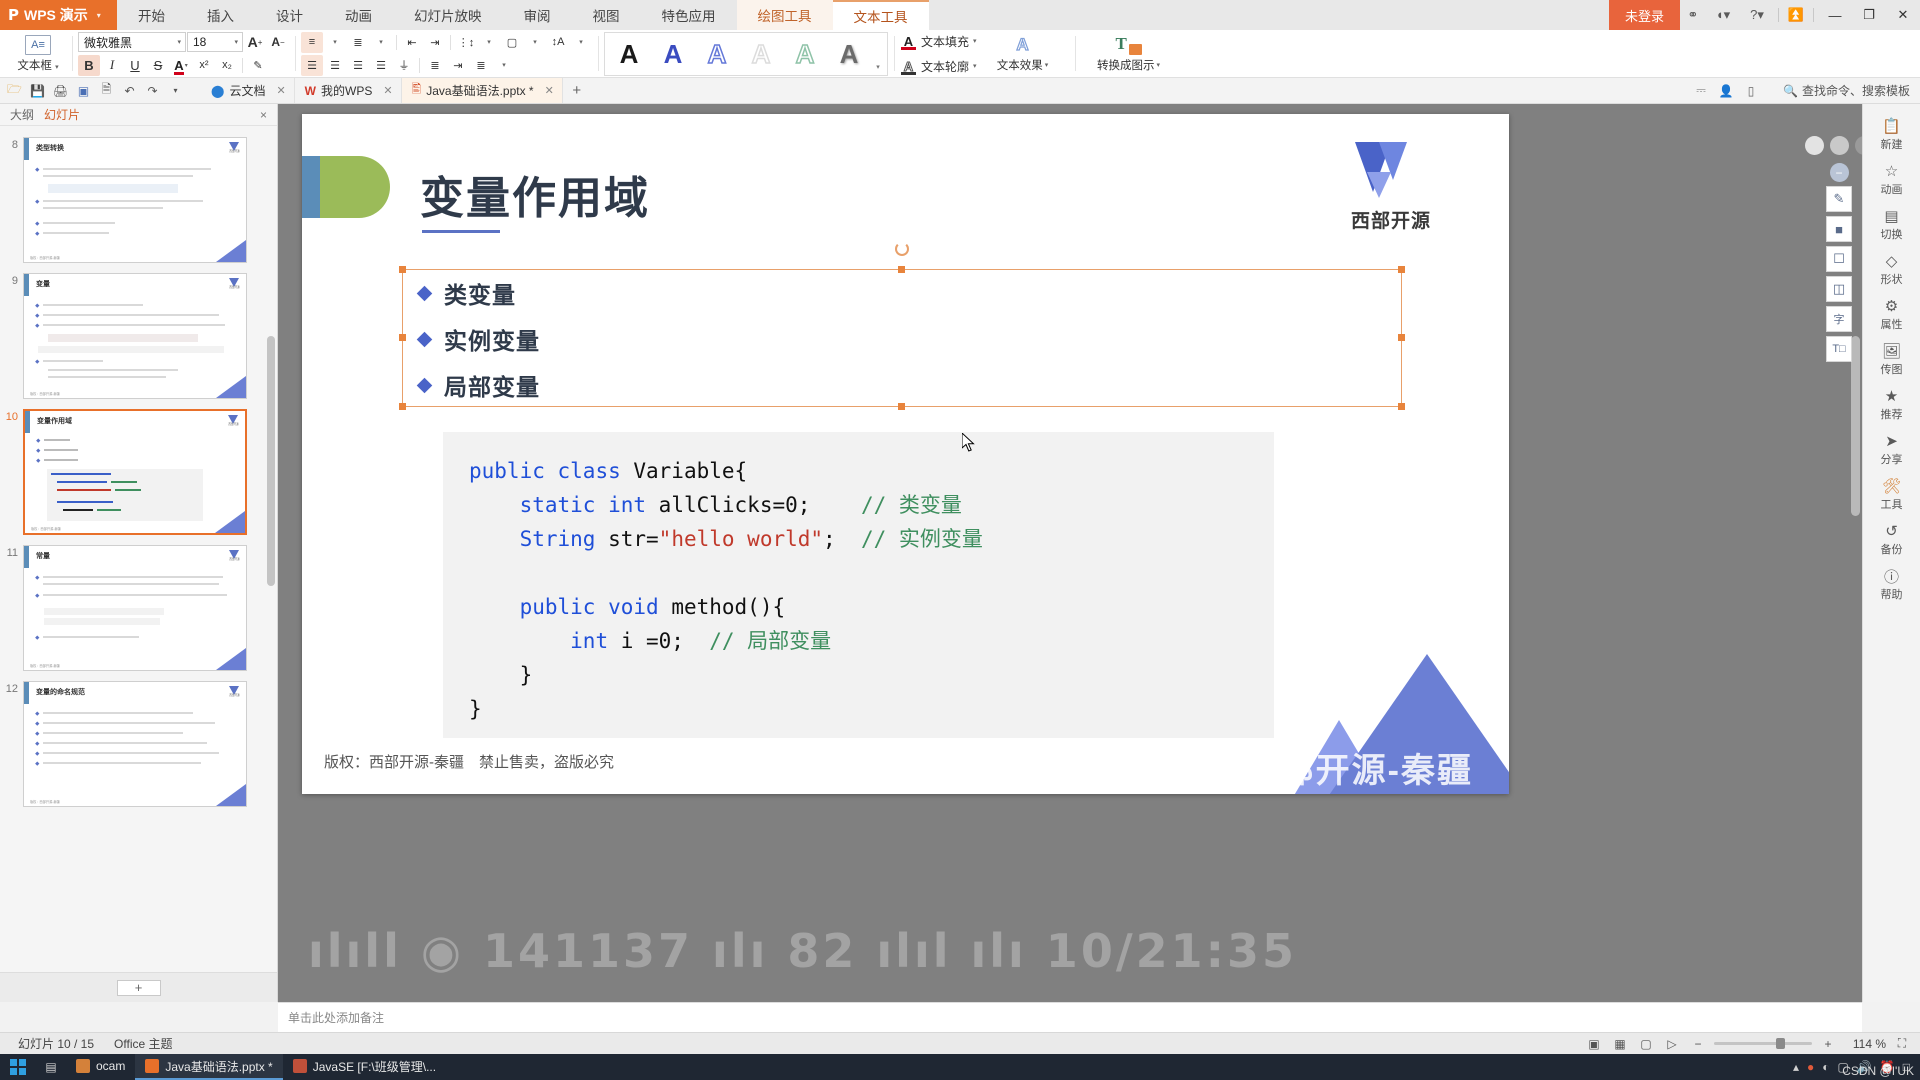  What do you see at coordinates (37, 90) in the screenshot?
I see `save-icon: 💾` at bounding box center [37, 90].